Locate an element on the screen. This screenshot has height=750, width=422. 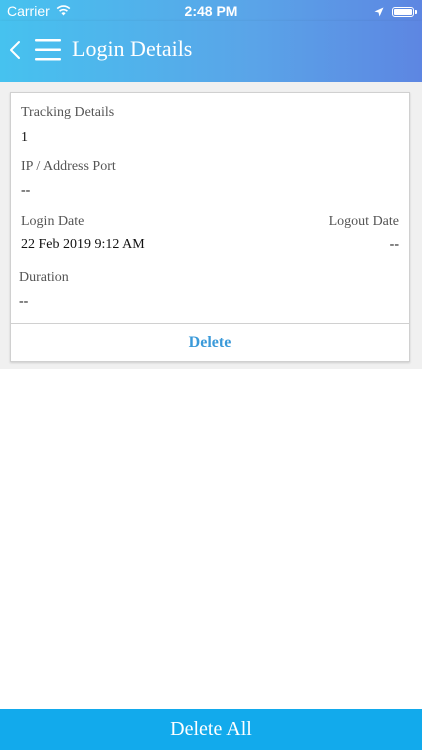
ip-address-port-value: -- is located at coordinates (26, 190).